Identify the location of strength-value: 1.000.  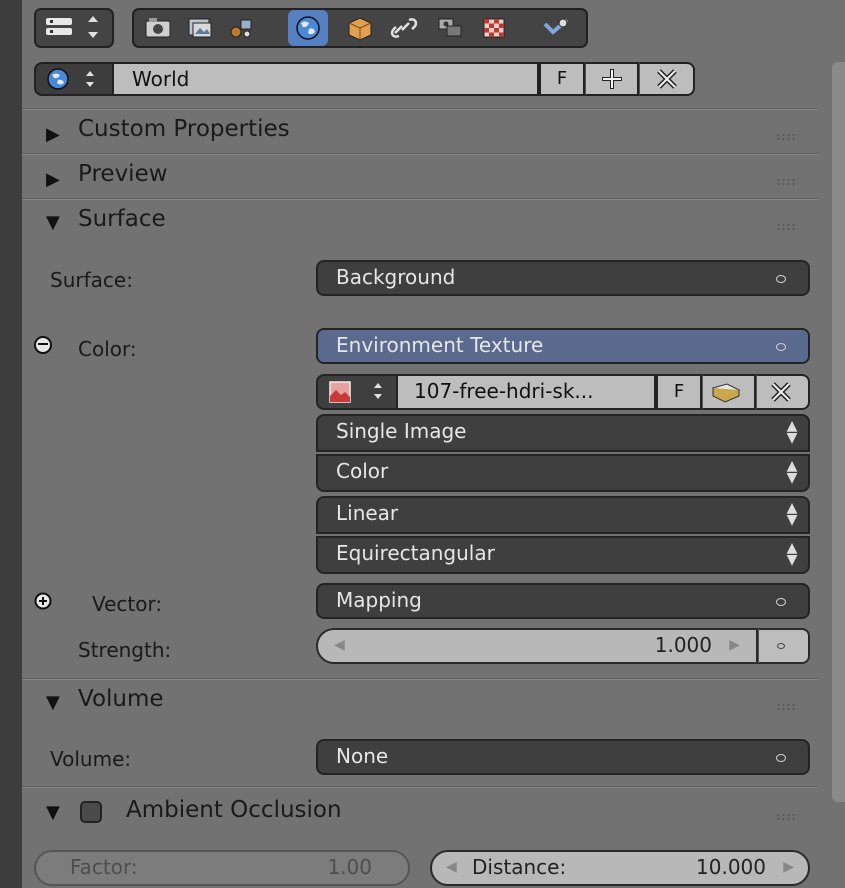
(683, 645).